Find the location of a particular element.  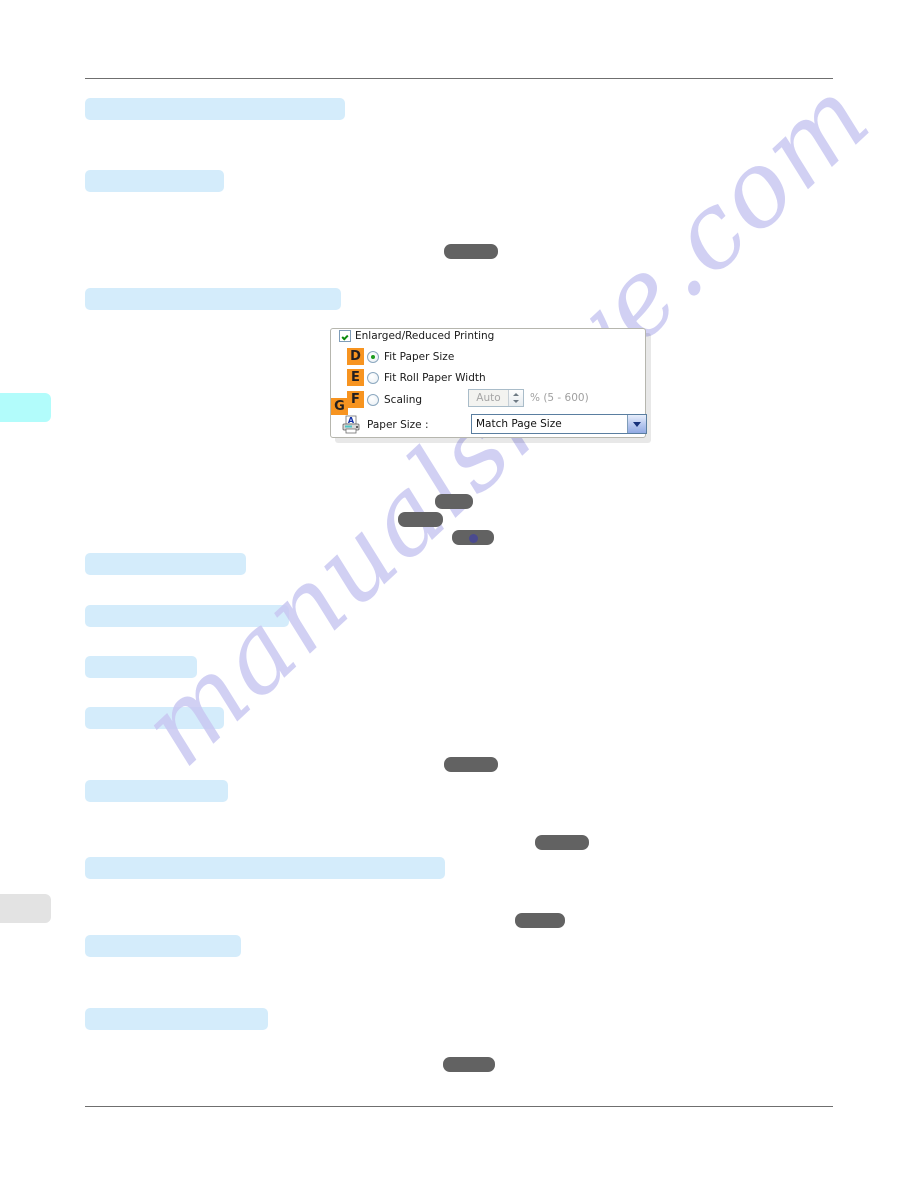

scaling-radio is located at coordinates (373, 400).